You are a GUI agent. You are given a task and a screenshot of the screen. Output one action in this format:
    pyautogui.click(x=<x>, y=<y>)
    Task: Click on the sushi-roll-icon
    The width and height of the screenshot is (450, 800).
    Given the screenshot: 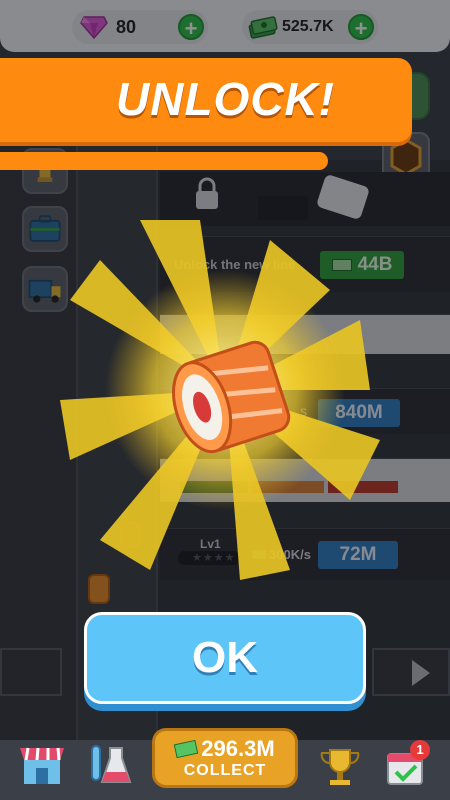 What is the action you would take?
    pyautogui.click(x=231, y=397)
    